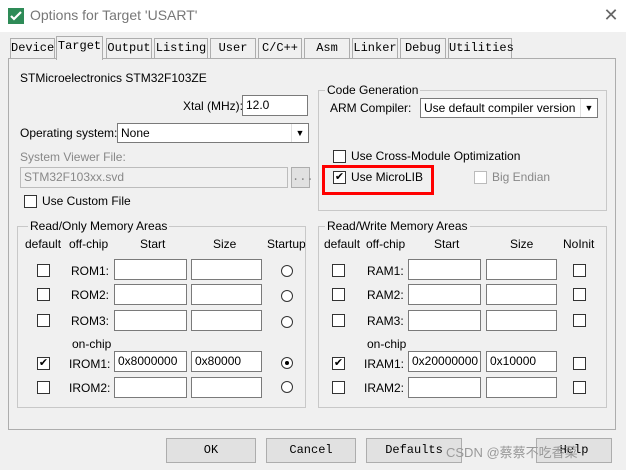 The image size is (626, 470). Describe the element at coordinates (135, 133) in the screenshot. I see `os-value: None` at that location.